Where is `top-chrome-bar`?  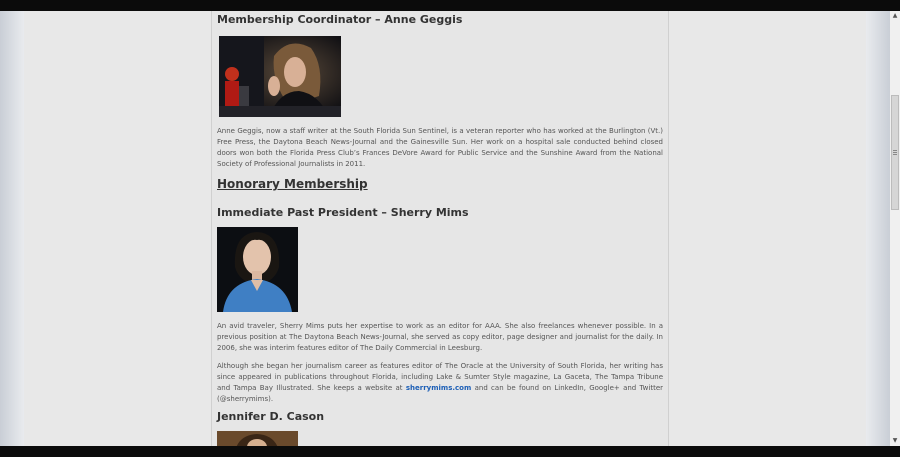
top-chrome-bar is located at coordinates (450, 5).